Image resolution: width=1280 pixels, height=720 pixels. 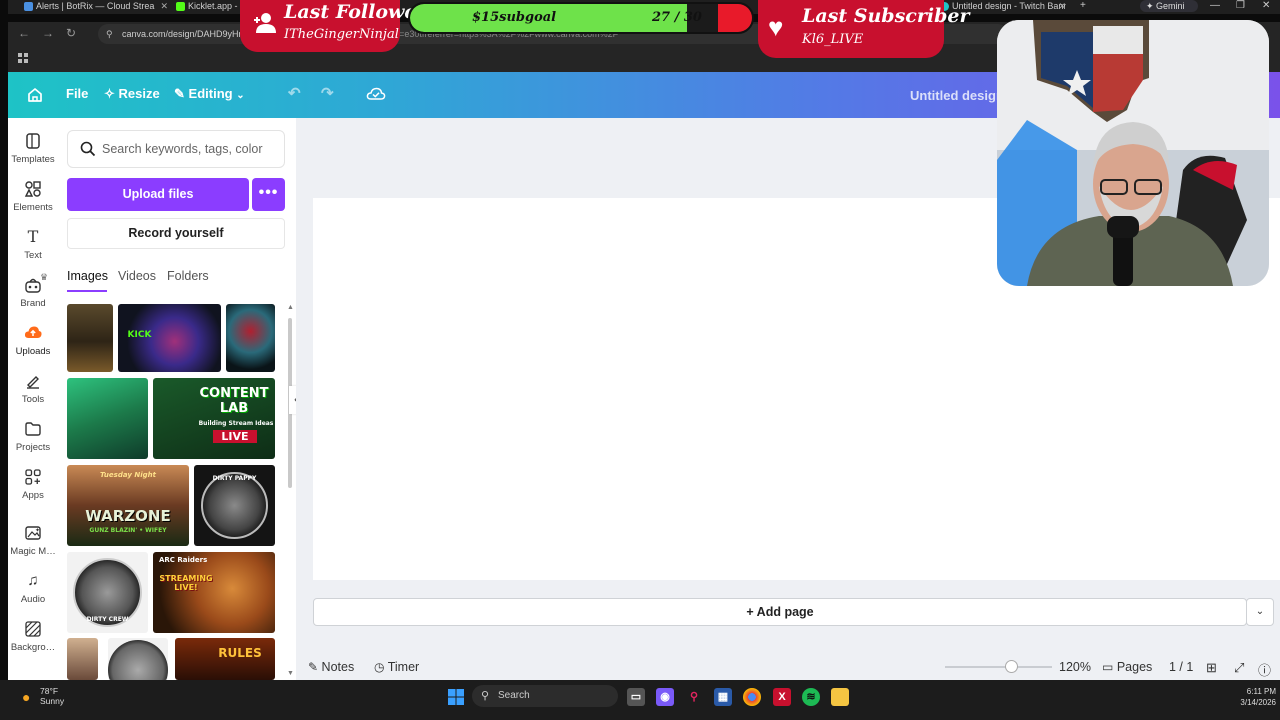 I want to click on magic-resize-icon: ✧, so click(x=109, y=93).